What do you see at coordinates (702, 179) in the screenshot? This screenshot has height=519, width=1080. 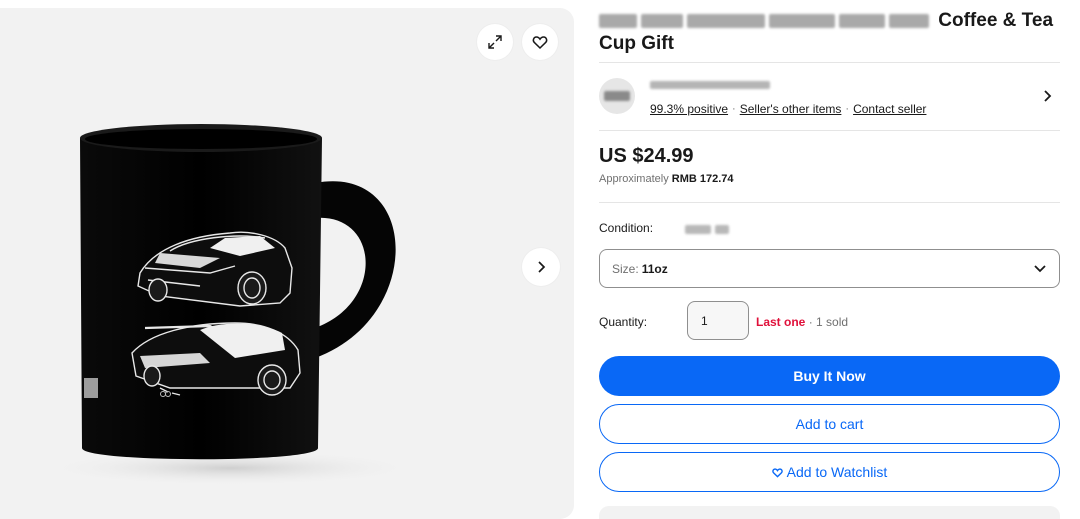 I see `approx-value: RMB 172.74` at bounding box center [702, 179].